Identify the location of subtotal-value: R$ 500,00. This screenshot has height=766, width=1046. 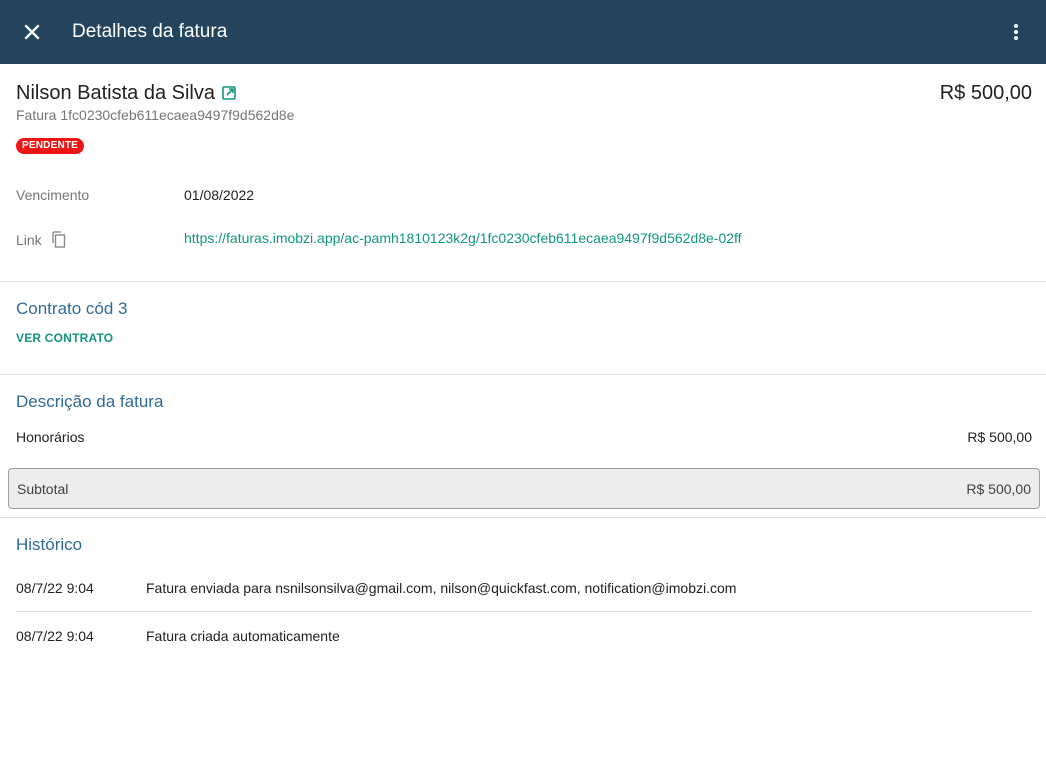
(998, 489).